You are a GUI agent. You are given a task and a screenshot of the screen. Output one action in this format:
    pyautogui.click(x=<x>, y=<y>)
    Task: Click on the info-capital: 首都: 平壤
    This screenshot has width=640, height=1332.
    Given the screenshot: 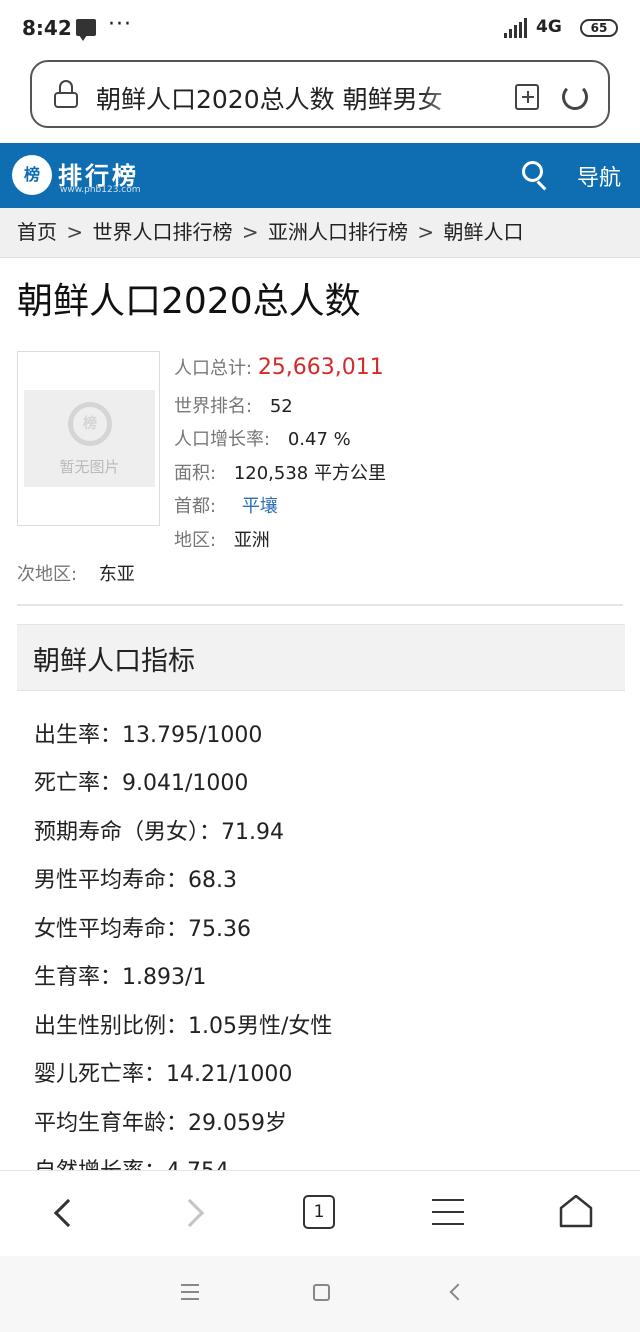 What is the action you would take?
    pyautogui.click(x=226, y=505)
    